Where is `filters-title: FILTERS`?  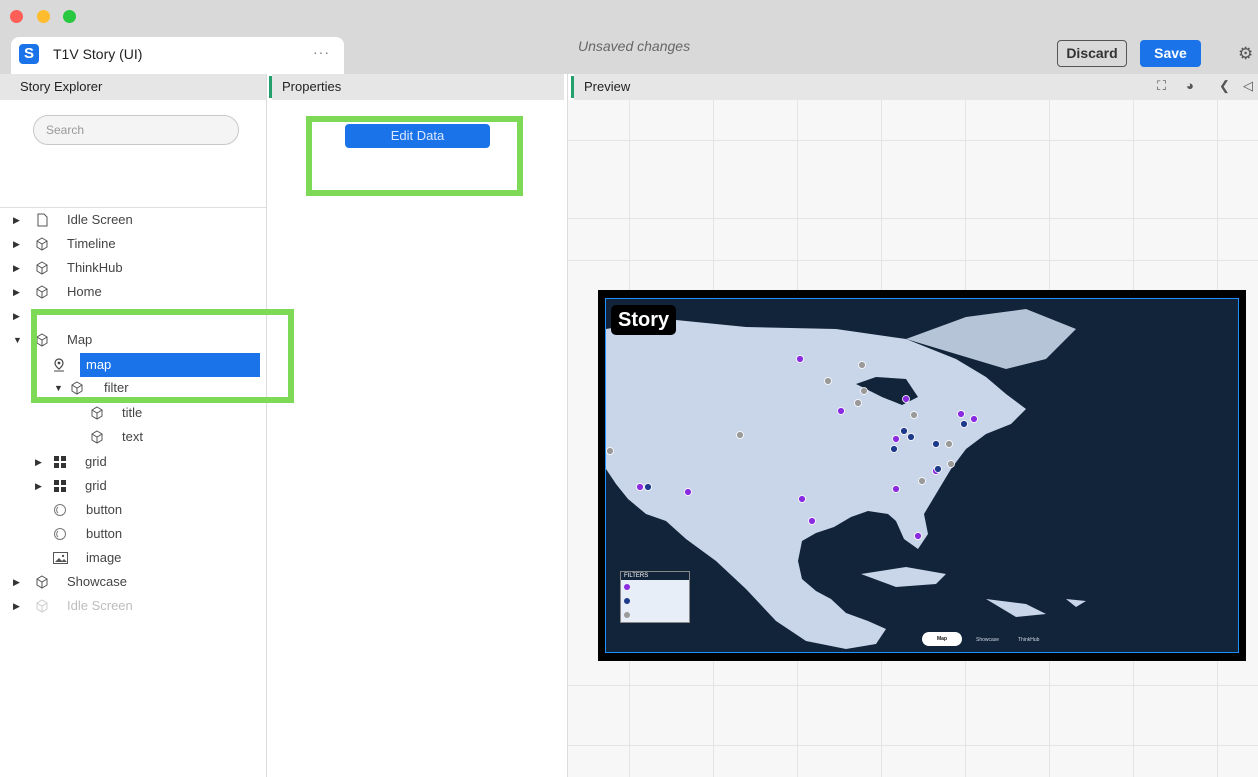 filters-title: FILTERS is located at coordinates (655, 576).